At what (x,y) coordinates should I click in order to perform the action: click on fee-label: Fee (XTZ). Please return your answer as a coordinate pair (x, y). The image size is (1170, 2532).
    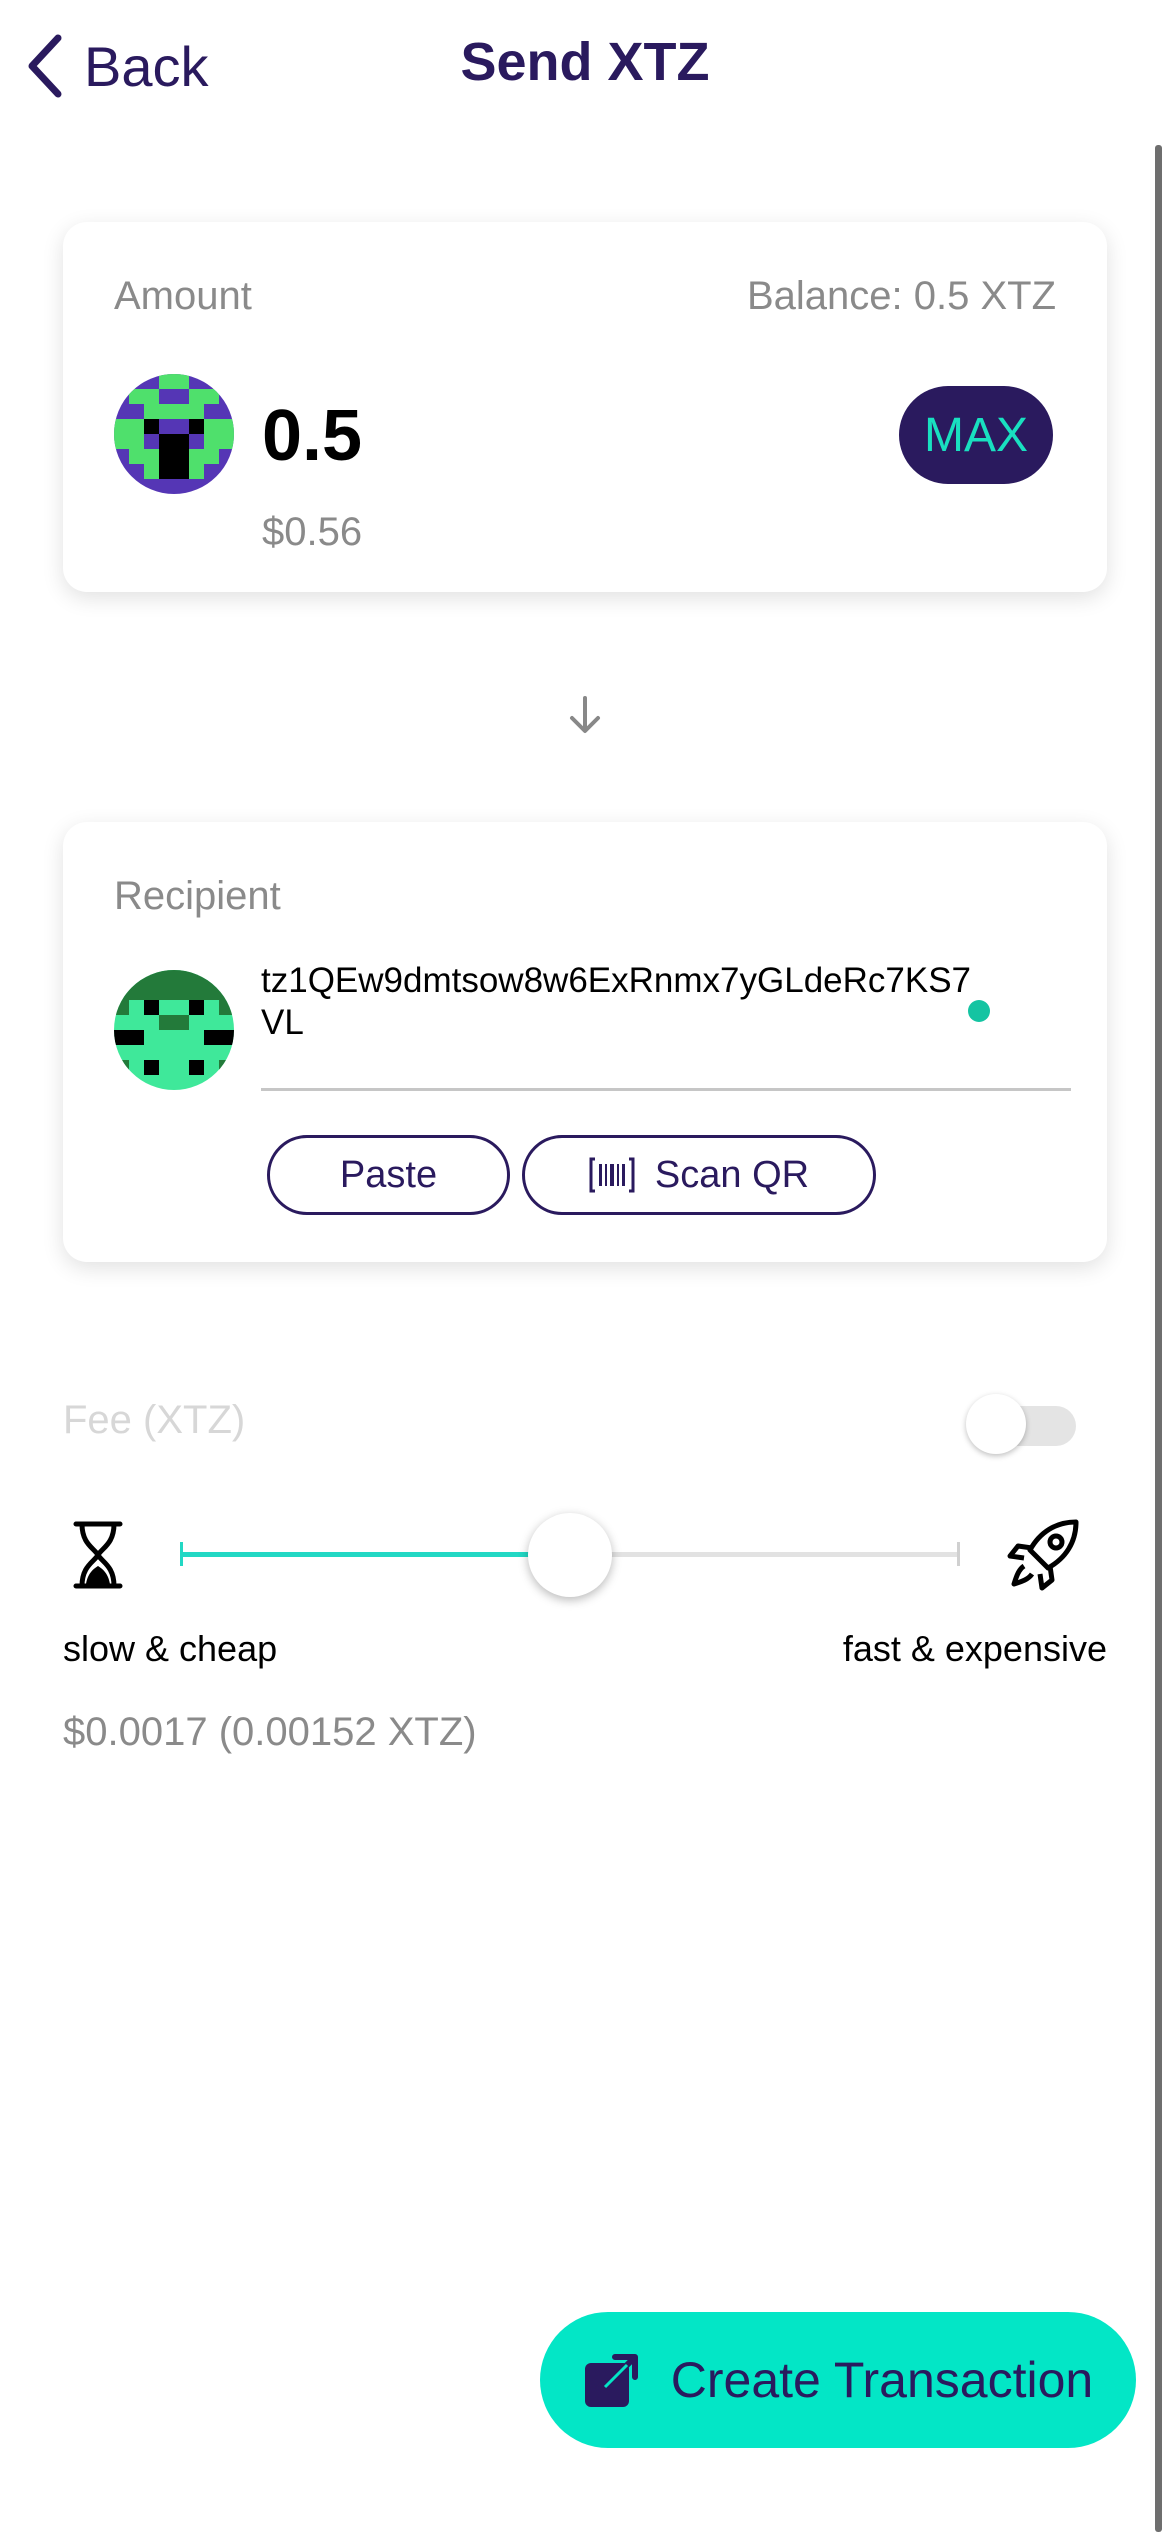
    Looking at the image, I should click on (154, 1420).